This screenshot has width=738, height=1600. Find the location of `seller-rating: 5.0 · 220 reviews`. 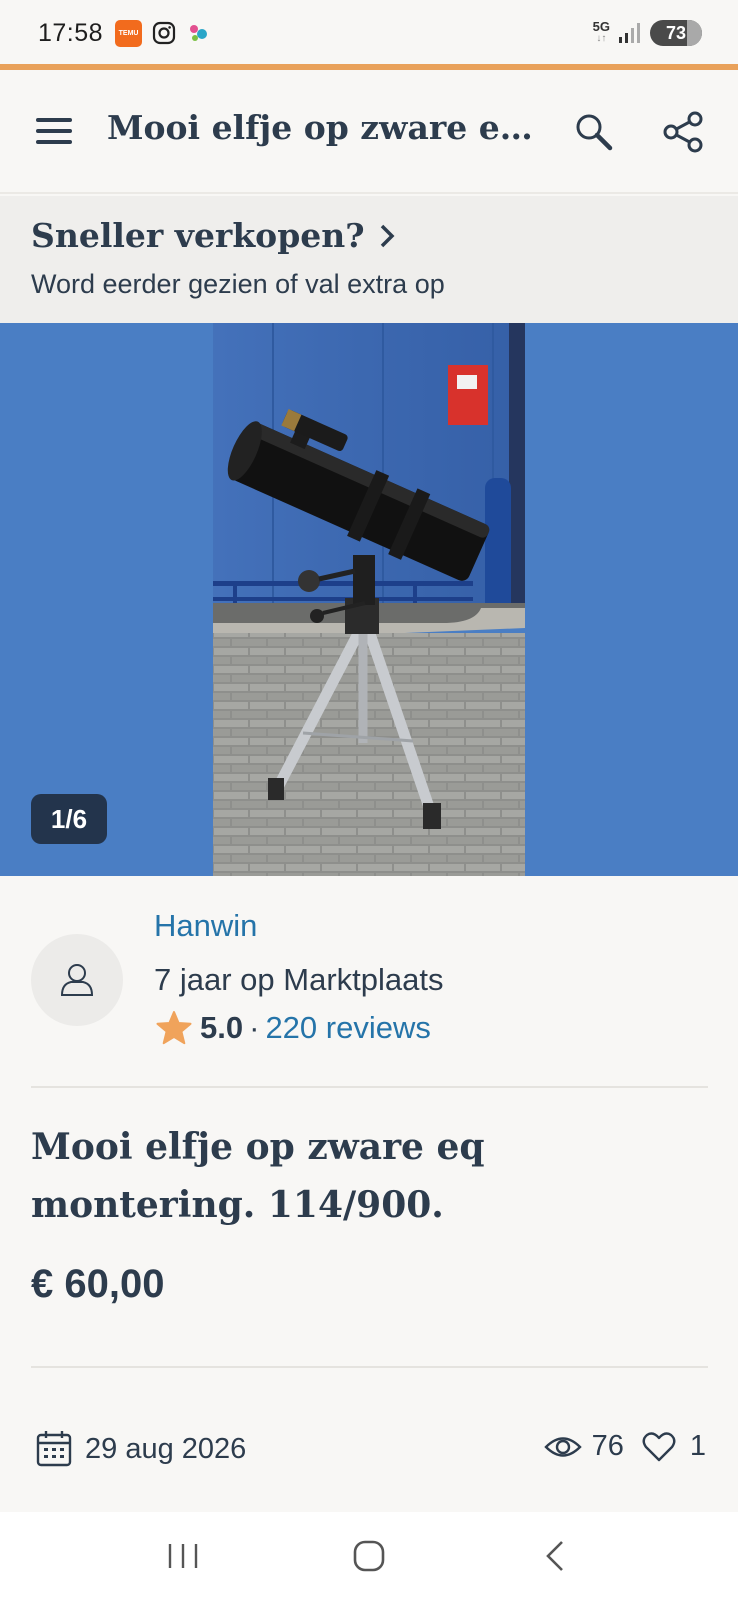

seller-rating: 5.0 · 220 reviews is located at coordinates (293, 1028).